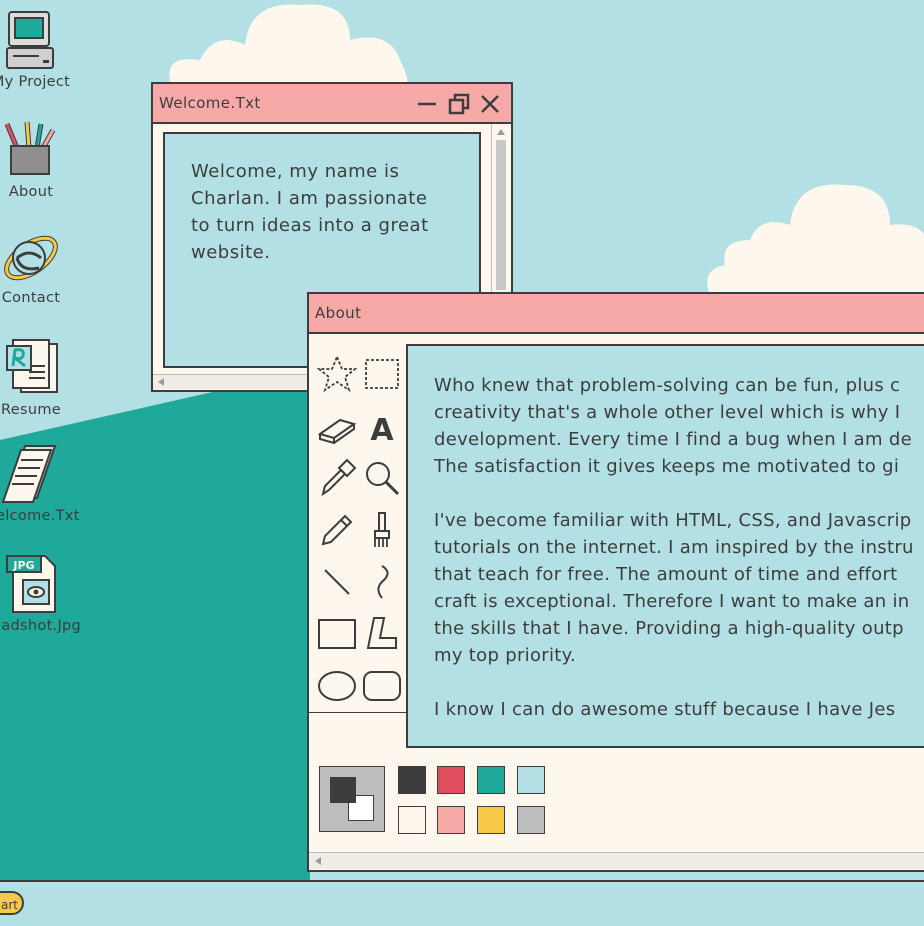 The image size is (924, 926). I want to click on desktop-icon-label: Resume, so click(31, 410).